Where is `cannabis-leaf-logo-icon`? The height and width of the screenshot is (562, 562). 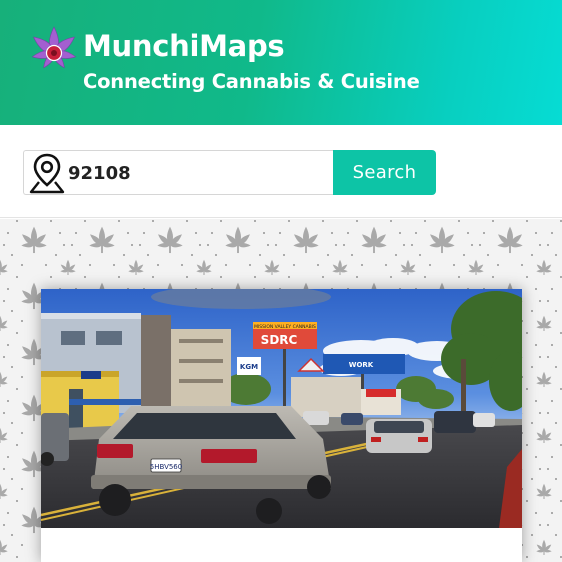 cannabis-leaf-logo-icon is located at coordinates (54, 53).